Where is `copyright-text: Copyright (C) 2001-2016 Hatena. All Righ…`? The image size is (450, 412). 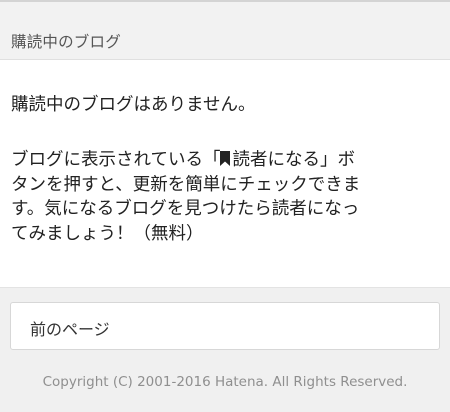 copyright-text: Copyright (C) 2001-2016 Hatena. All Righ… is located at coordinates (225, 382).